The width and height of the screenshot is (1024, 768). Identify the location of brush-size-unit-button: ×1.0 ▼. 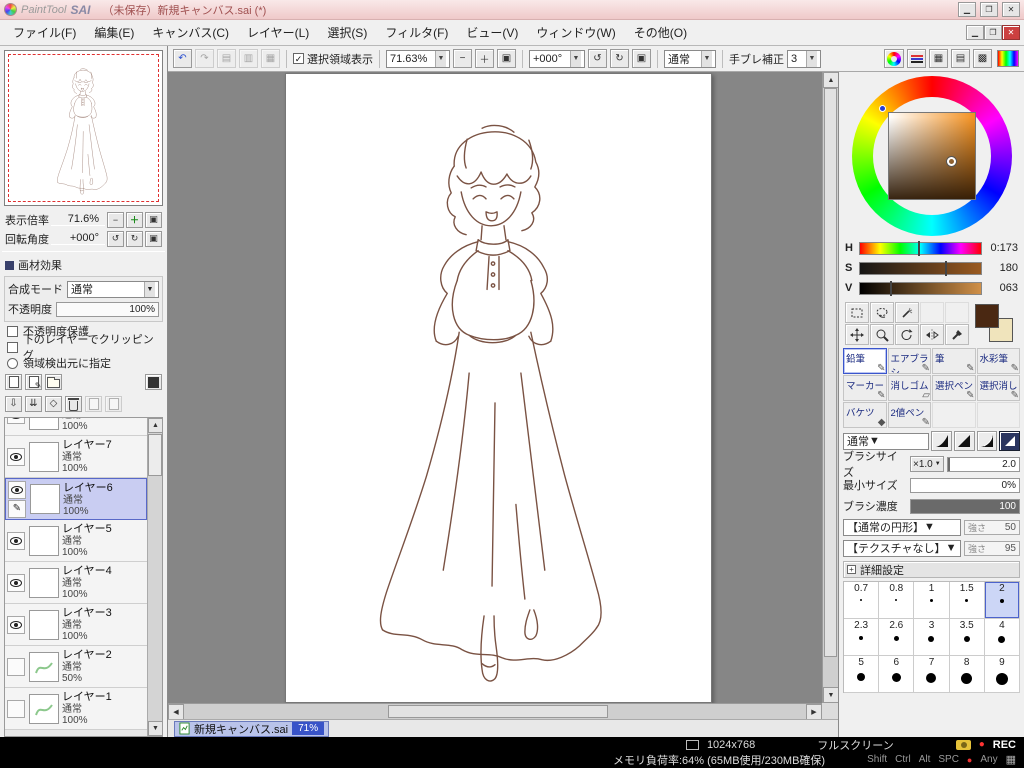
(927, 464).